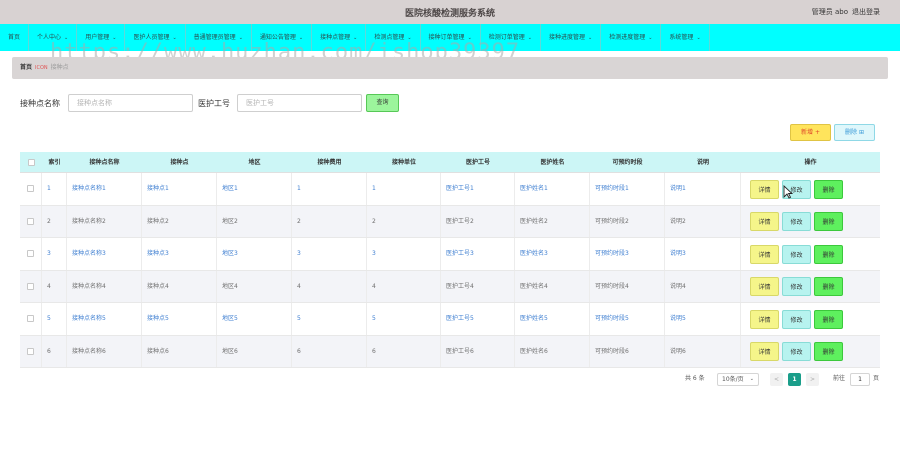  I want to click on nav-item-4: 普通管理员管理 ⌄, so click(219, 37).